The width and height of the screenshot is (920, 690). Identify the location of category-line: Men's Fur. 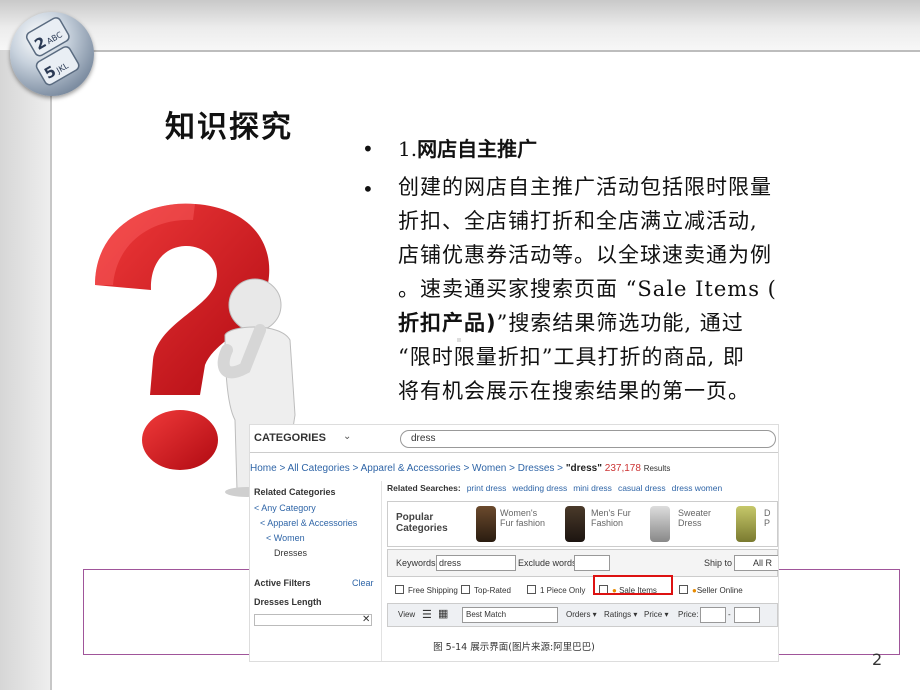
(611, 513).